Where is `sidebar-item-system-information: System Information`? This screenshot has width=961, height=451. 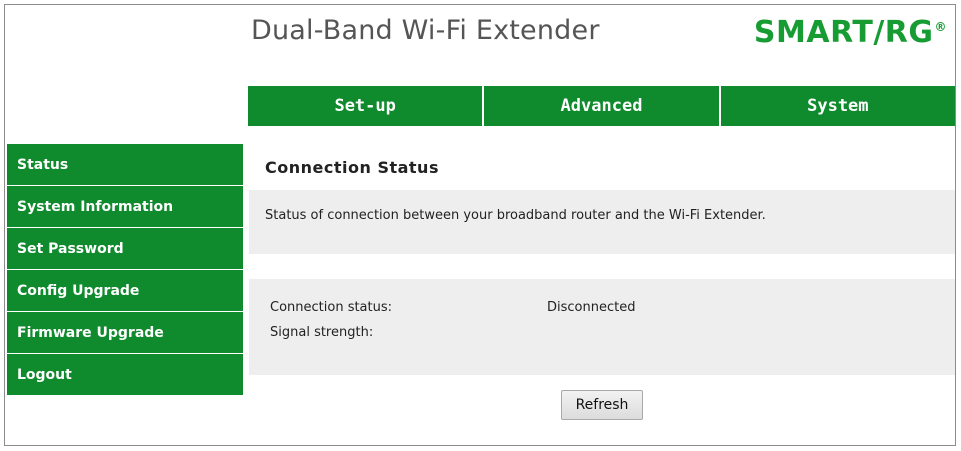
sidebar-item-system-information: System Information is located at coordinates (125, 207).